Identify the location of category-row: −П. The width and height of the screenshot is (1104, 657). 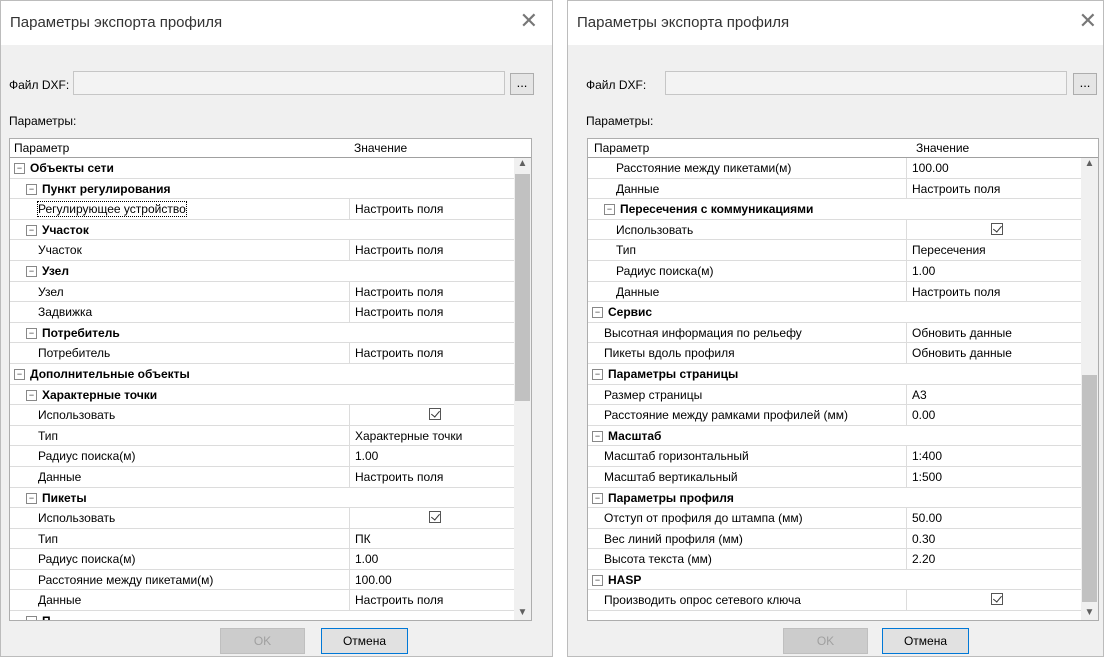
(262, 615).